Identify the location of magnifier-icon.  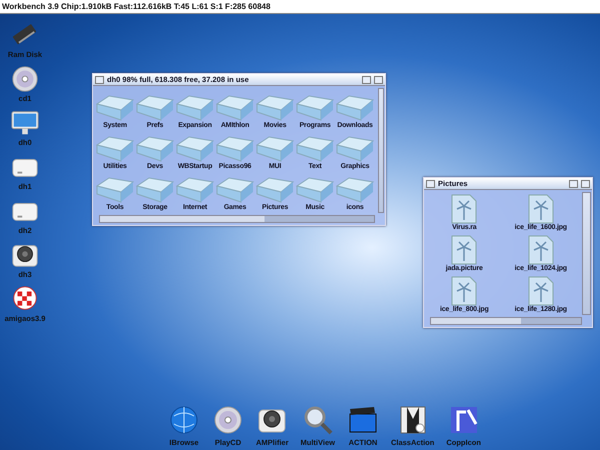
(318, 420).